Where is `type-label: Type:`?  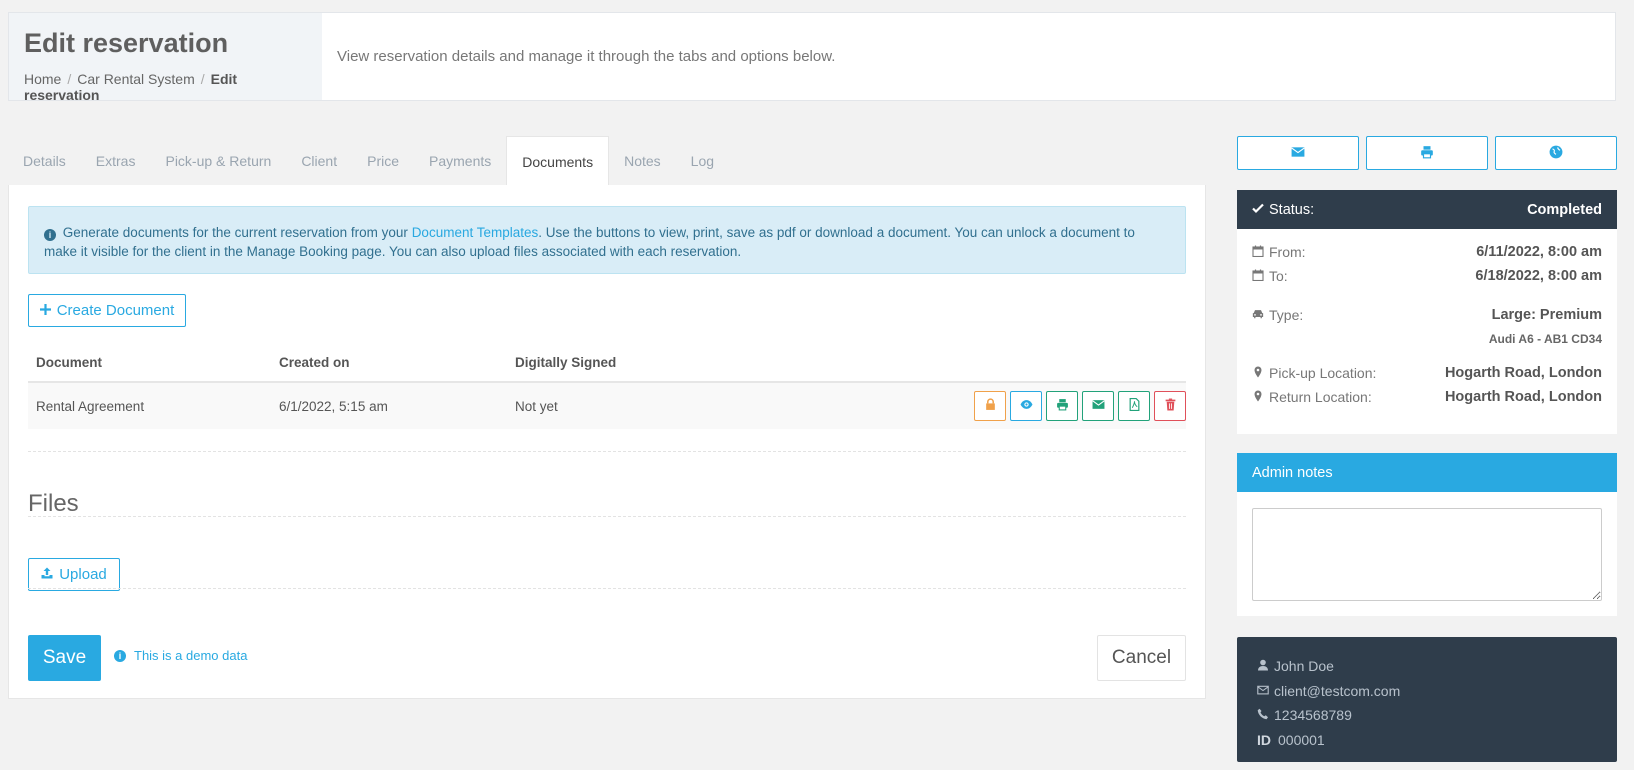 type-label: Type: is located at coordinates (1286, 315).